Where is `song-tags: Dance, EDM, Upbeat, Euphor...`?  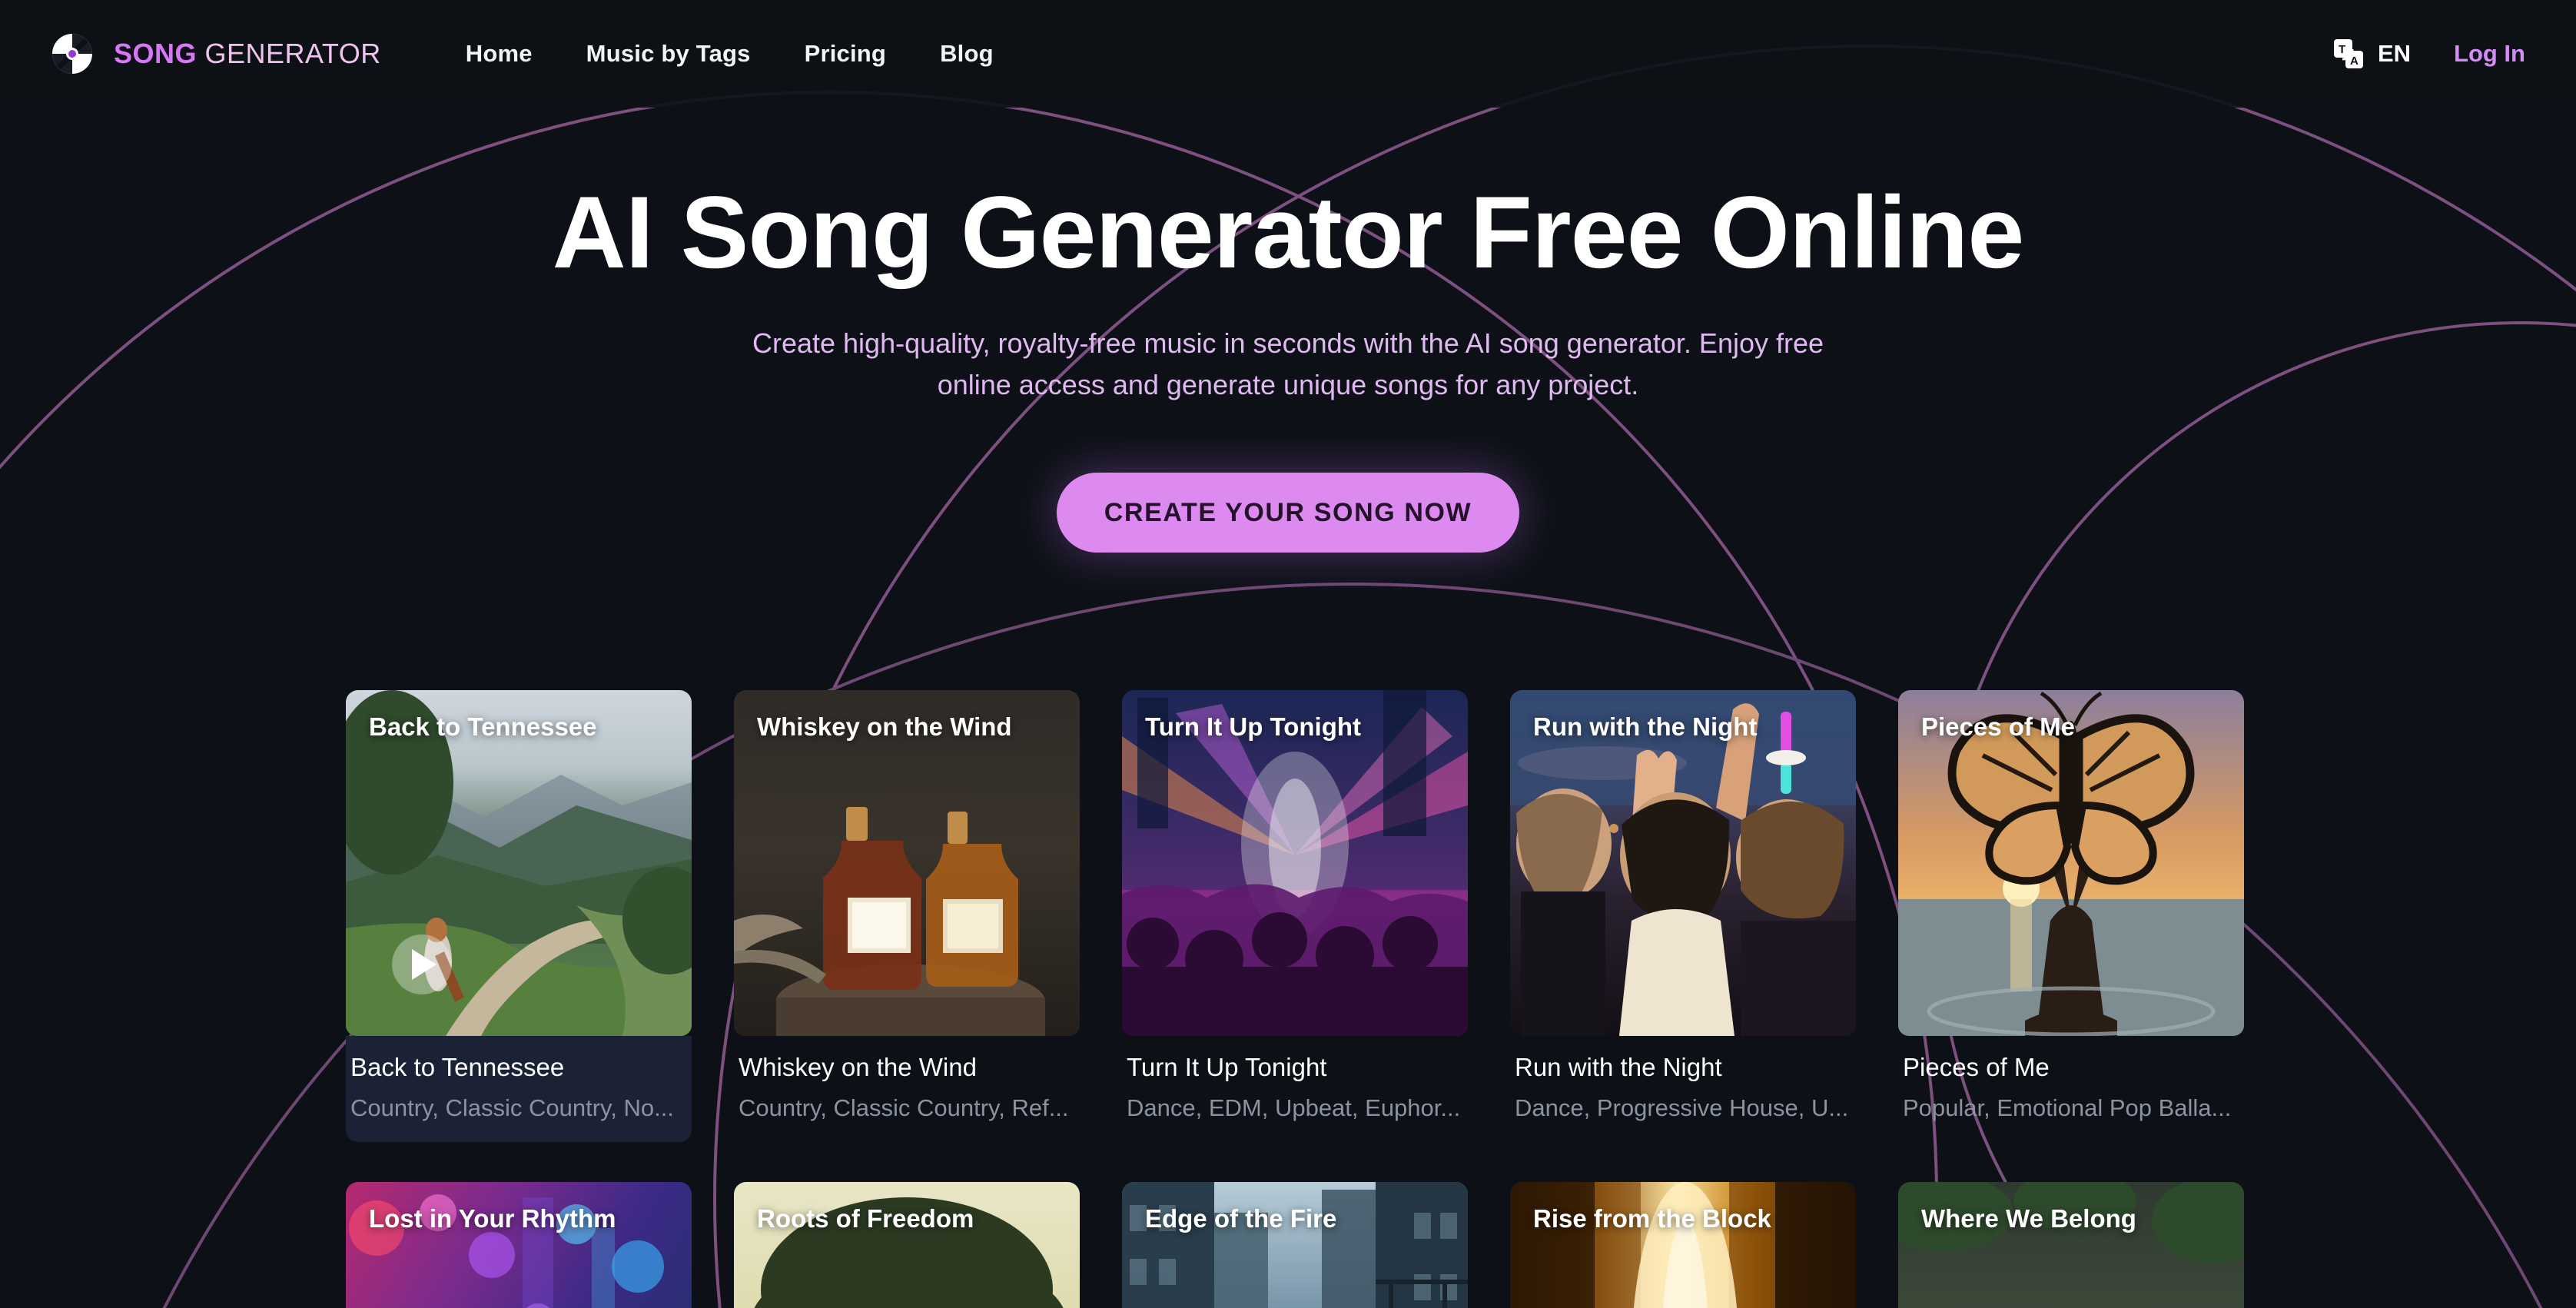 song-tags: Dance, EDM, Upbeat, Euphor... is located at coordinates (1294, 1107).